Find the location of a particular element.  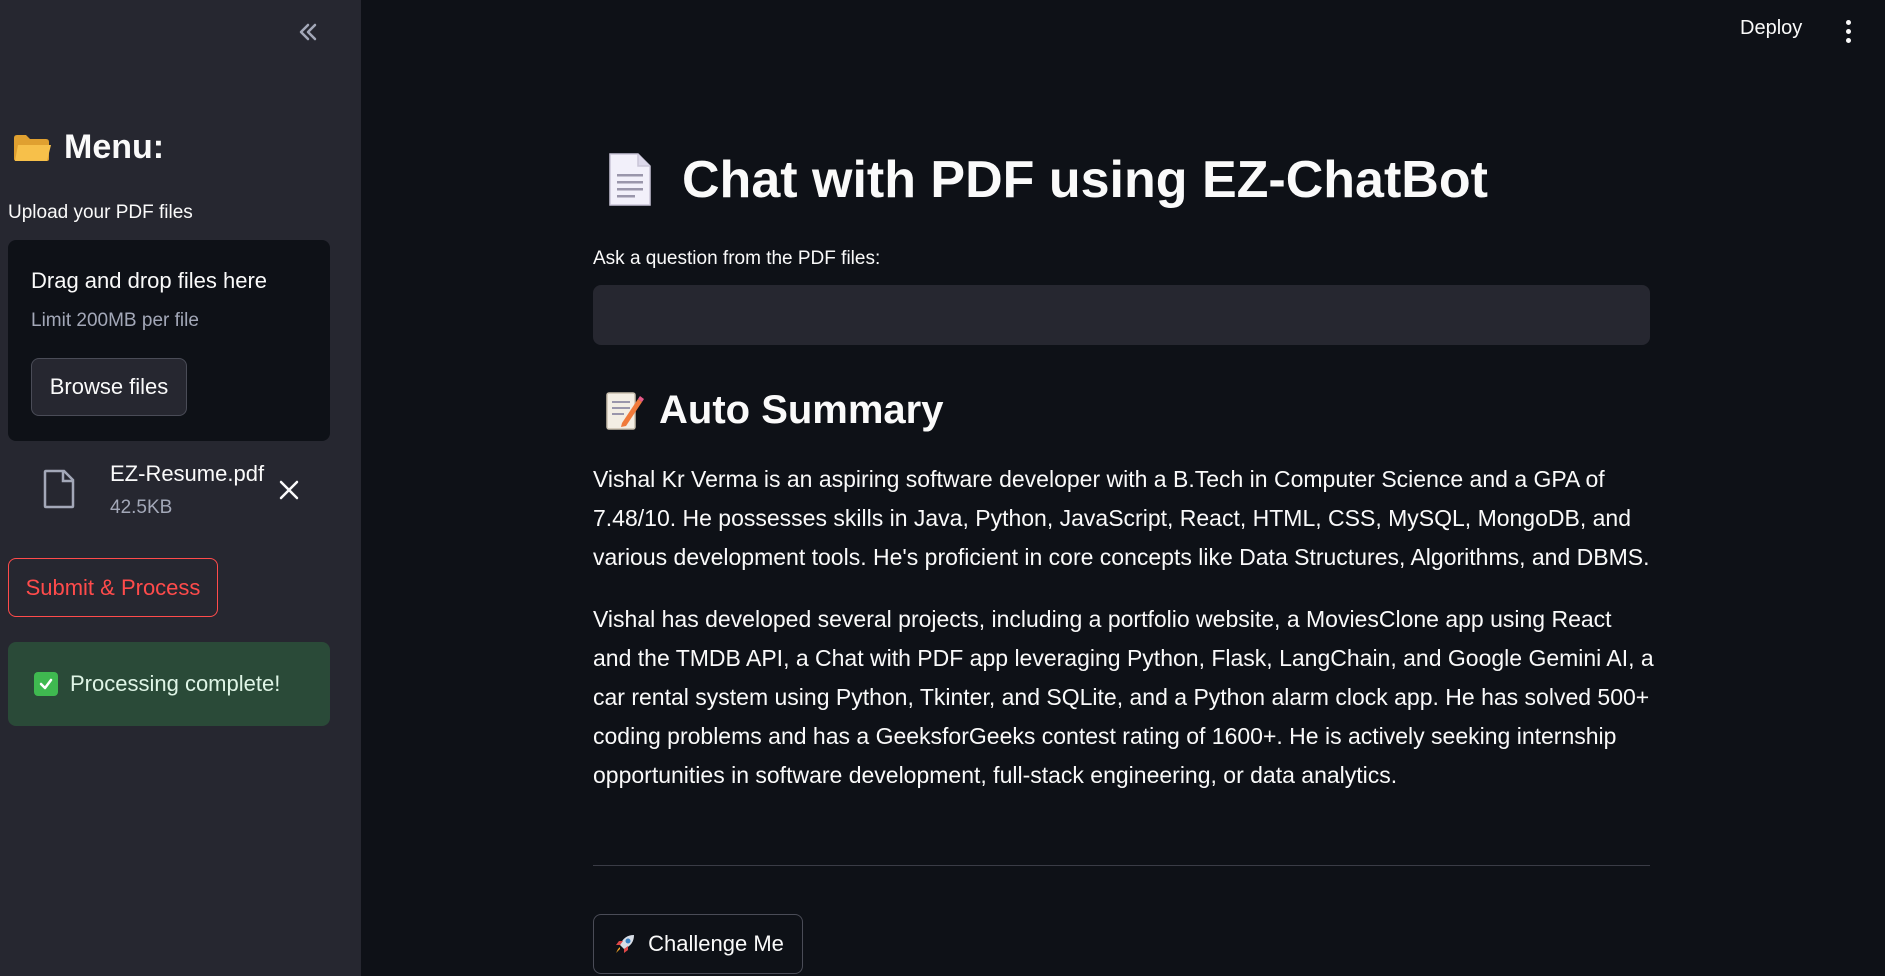

remove-file-button is located at coordinates (289, 490).